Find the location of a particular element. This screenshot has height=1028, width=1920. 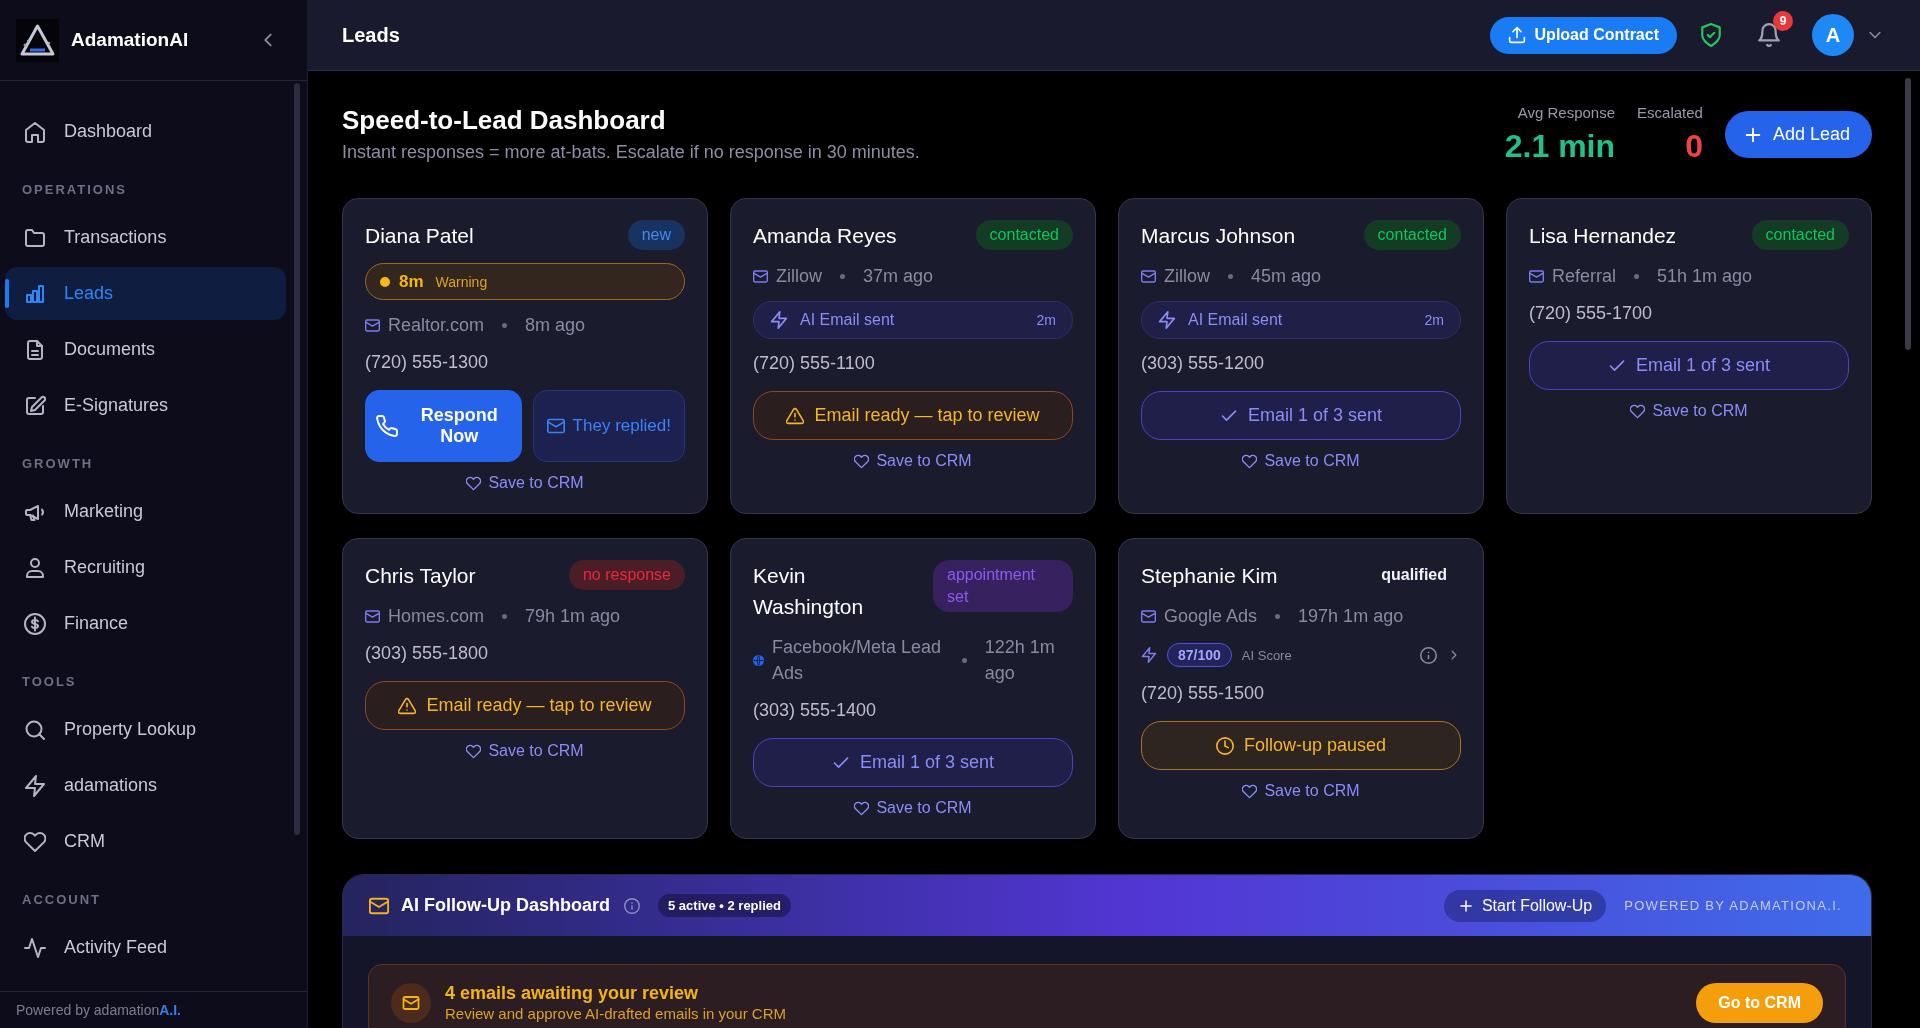

nav-item: adamations is located at coordinates (145, 785).